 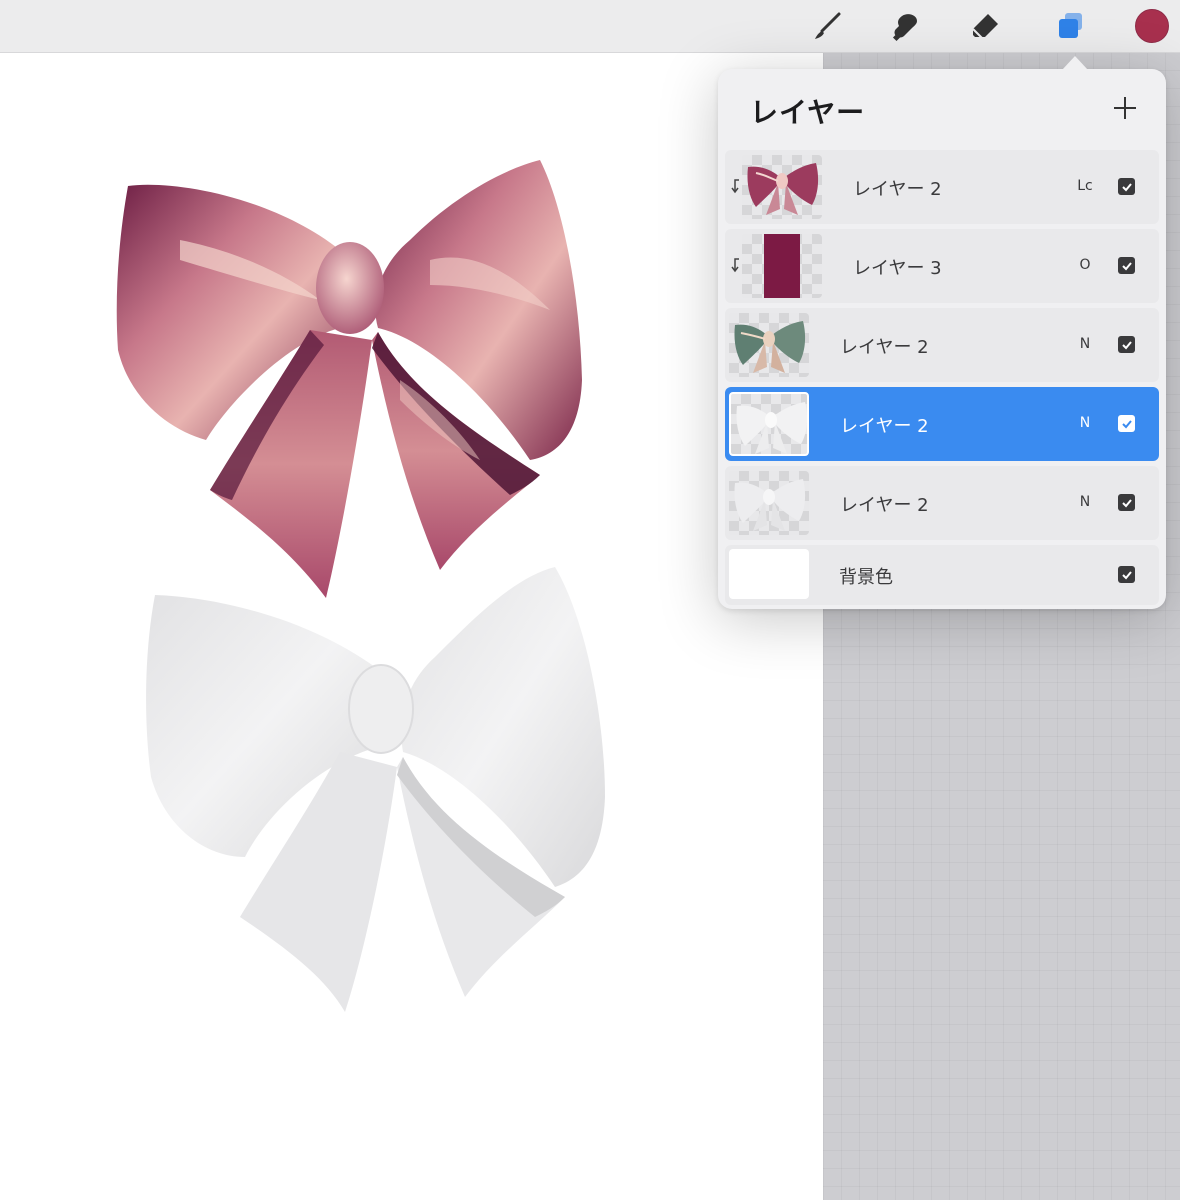 What do you see at coordinates (375, 789) in the screenshot?
I see `gray-bow-artwork` at bounding box center [375, 789].